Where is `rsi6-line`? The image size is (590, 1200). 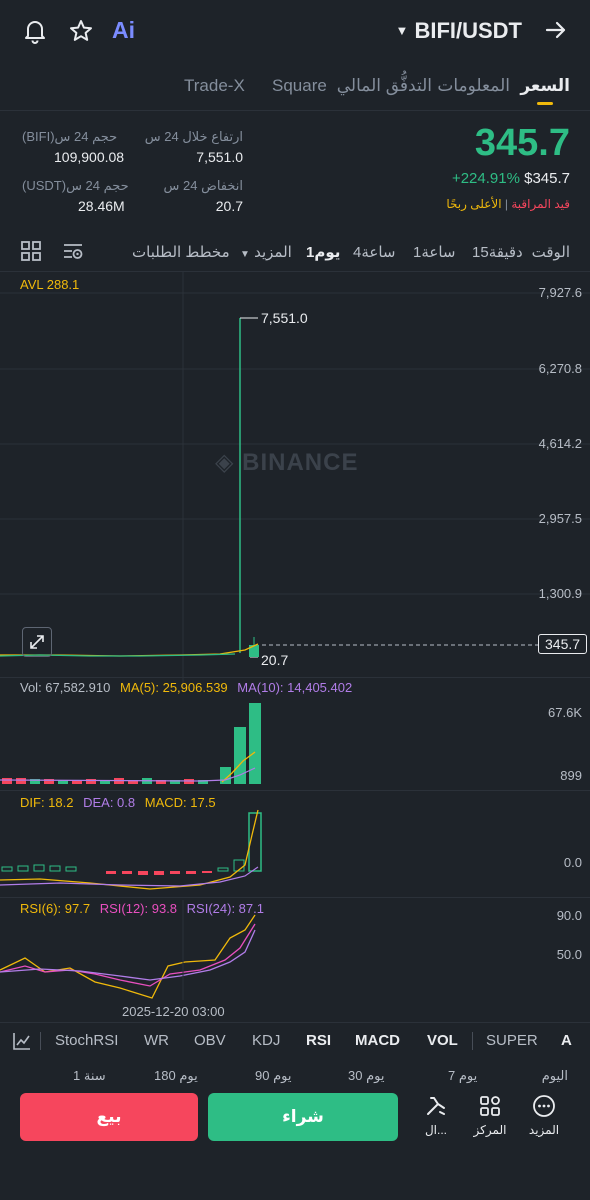 rsi6-line is located at coordinates (128, 956).